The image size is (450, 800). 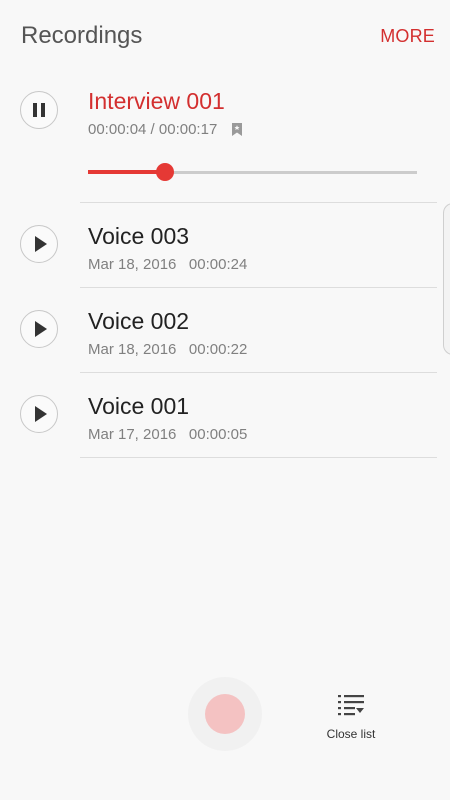 What do you see at coordinates (127, 172) in the screenshot?
I see `progress-fill` at bounding box center [127, 172].